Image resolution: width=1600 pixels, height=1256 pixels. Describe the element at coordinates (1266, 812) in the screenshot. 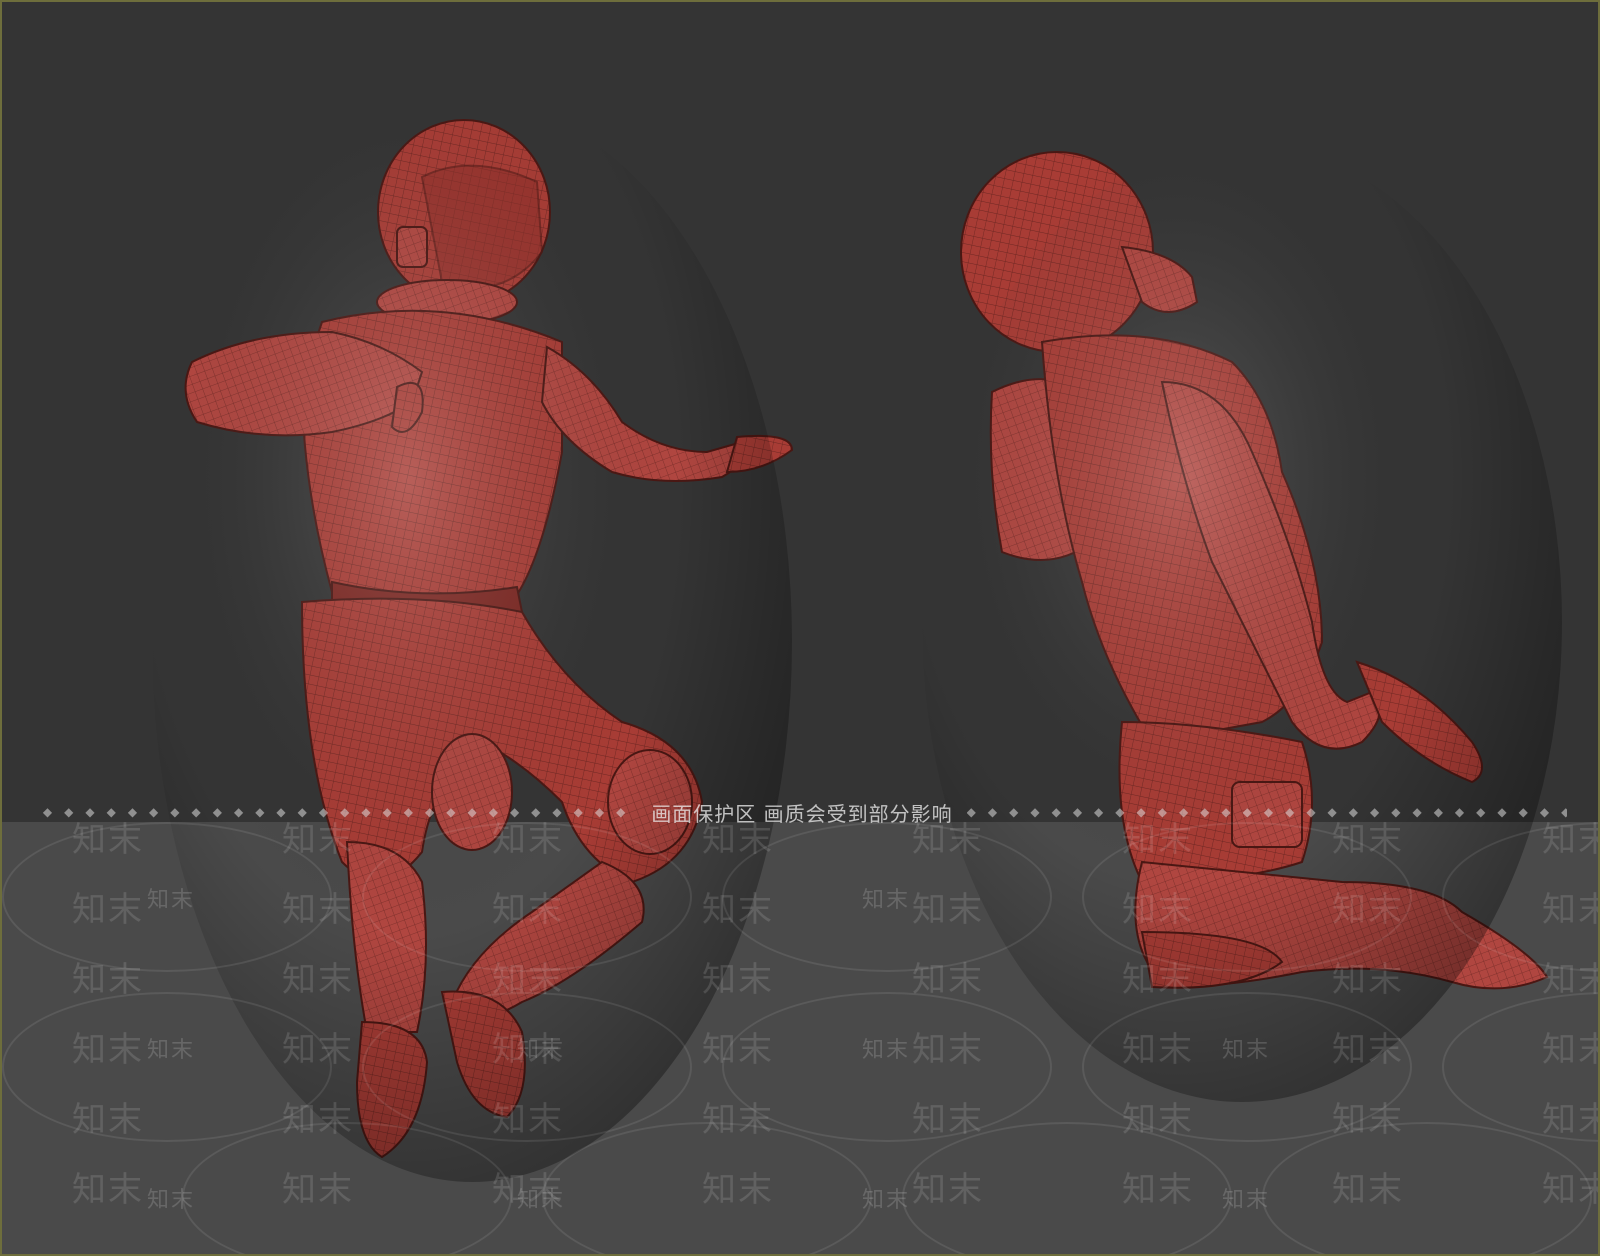

I see `notice-dots-right: ◆◆◆◆◆◆◆◆◆◆◆◆◆◆◆◆◆◆◆◆◆◆◆◆◆◆◆◆◆◆` at that location.